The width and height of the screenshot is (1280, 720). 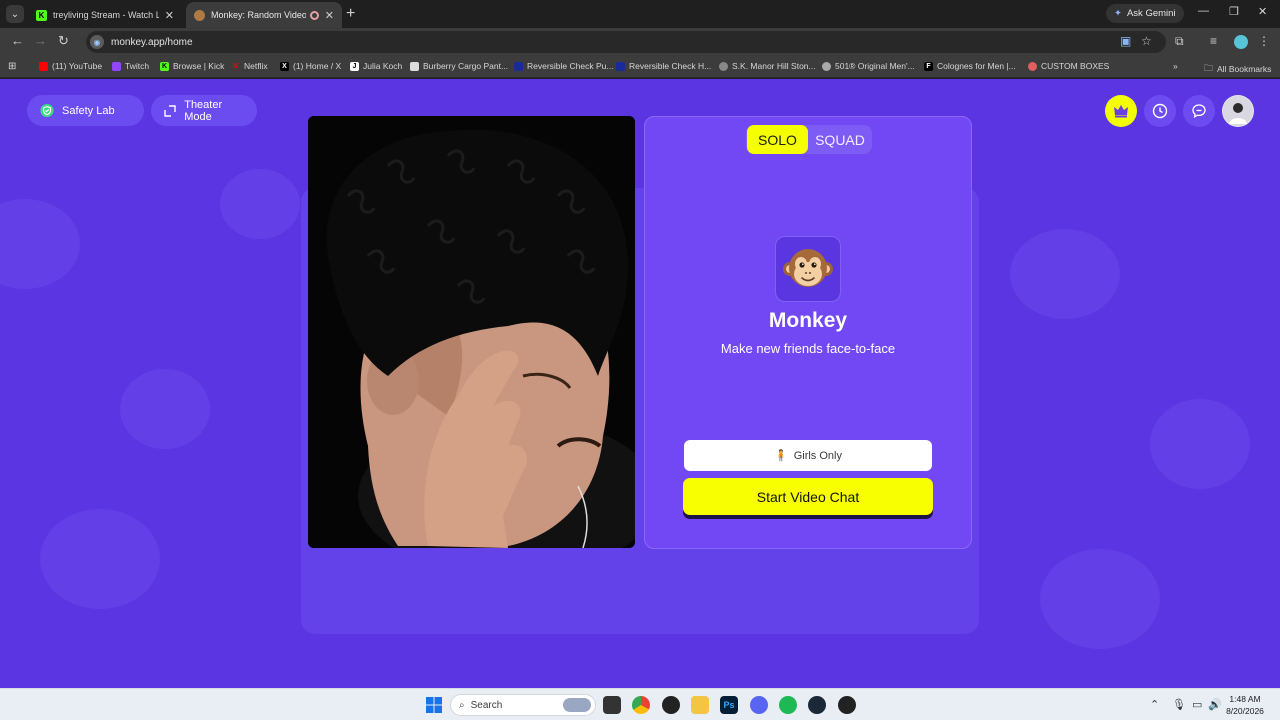 I want to click on bookmark-custom-boxes: CUSTOM BOXES, so click(x=1068, y=66).